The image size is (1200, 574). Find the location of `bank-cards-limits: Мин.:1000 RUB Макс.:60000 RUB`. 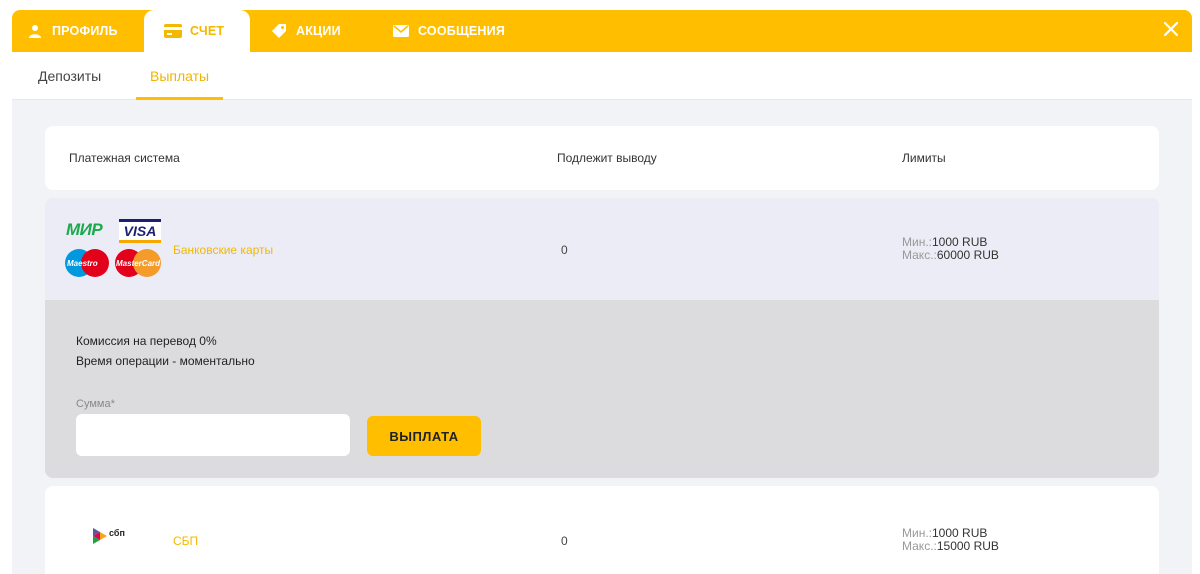

bank-cards-limits: Мин.:1000 RUB Макс.:60000 RUB is located at coordinates (950, 249).